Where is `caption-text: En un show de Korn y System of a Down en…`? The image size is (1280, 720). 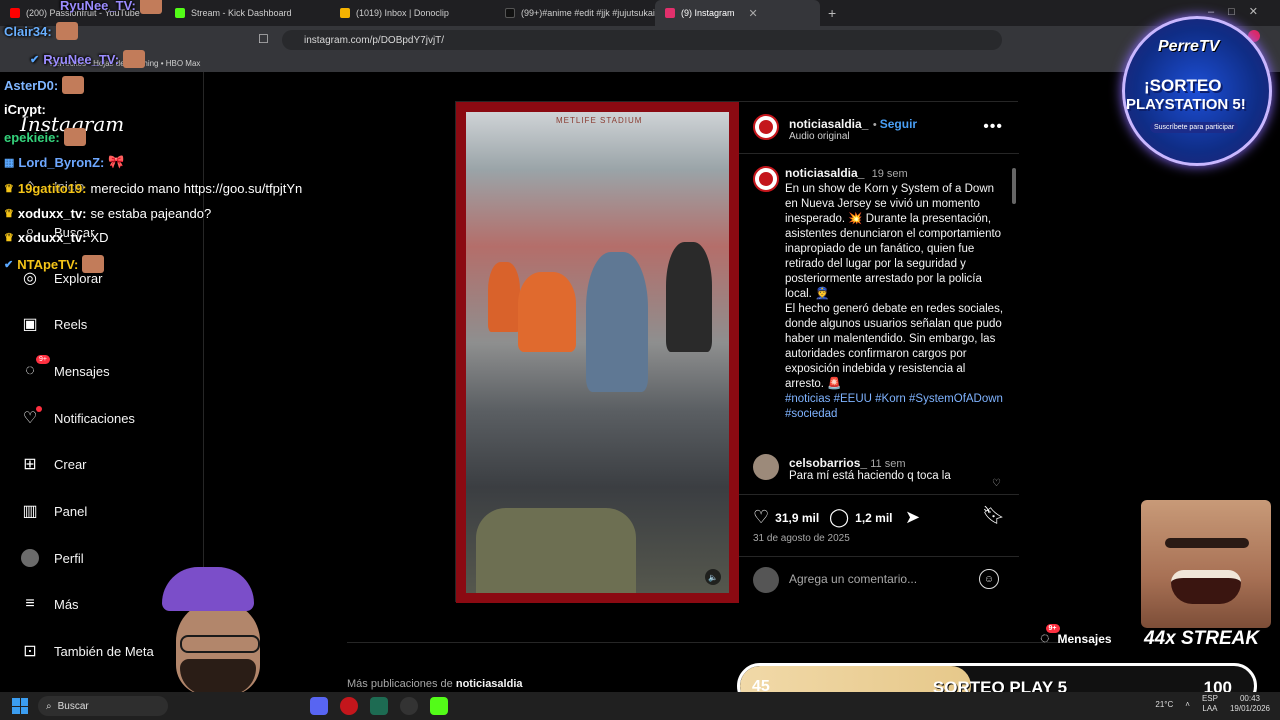
caption-text: En un show de Korn y System of a Down en… is located at coordinates (893, 241).